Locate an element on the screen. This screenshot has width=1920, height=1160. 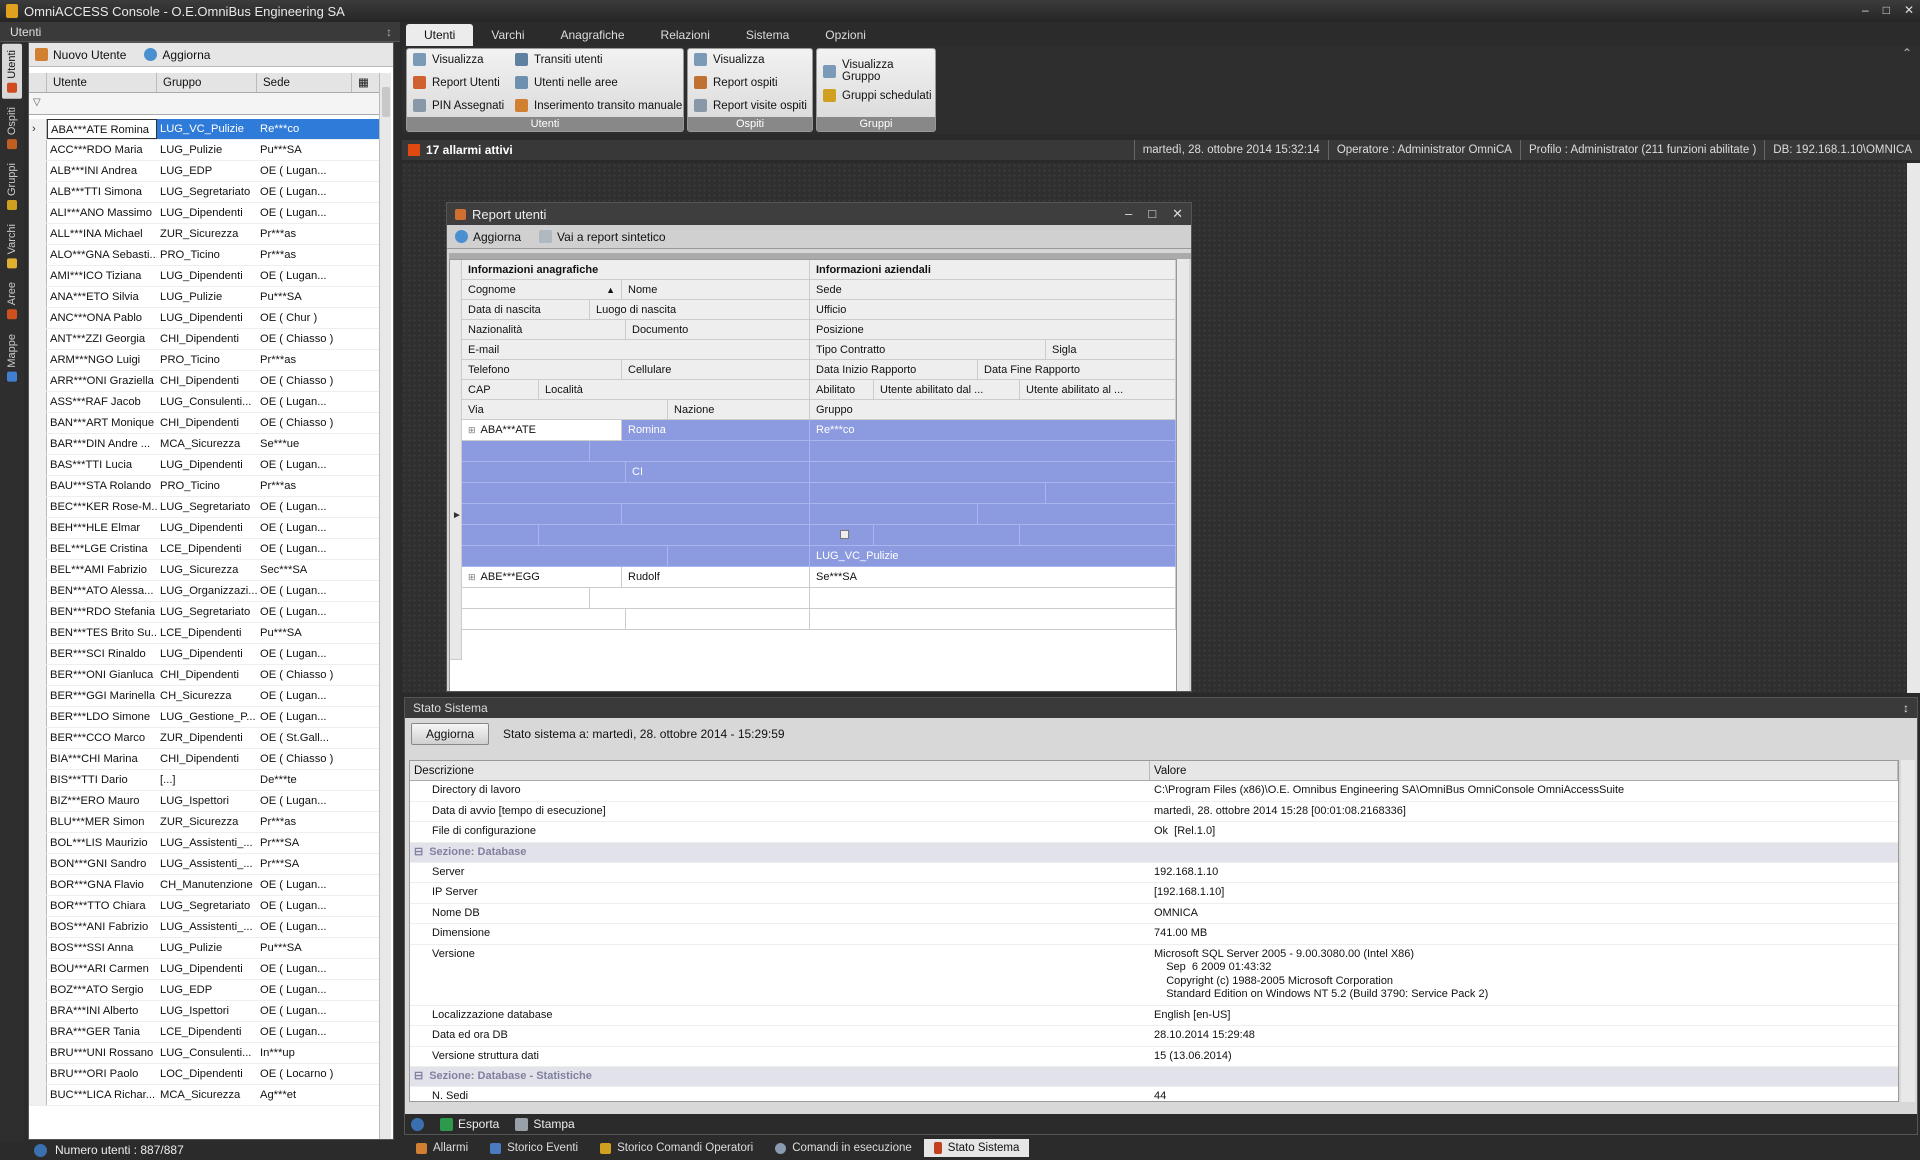
column-header-data-nascita: Data di nascita is located at coordinates (526, 310).